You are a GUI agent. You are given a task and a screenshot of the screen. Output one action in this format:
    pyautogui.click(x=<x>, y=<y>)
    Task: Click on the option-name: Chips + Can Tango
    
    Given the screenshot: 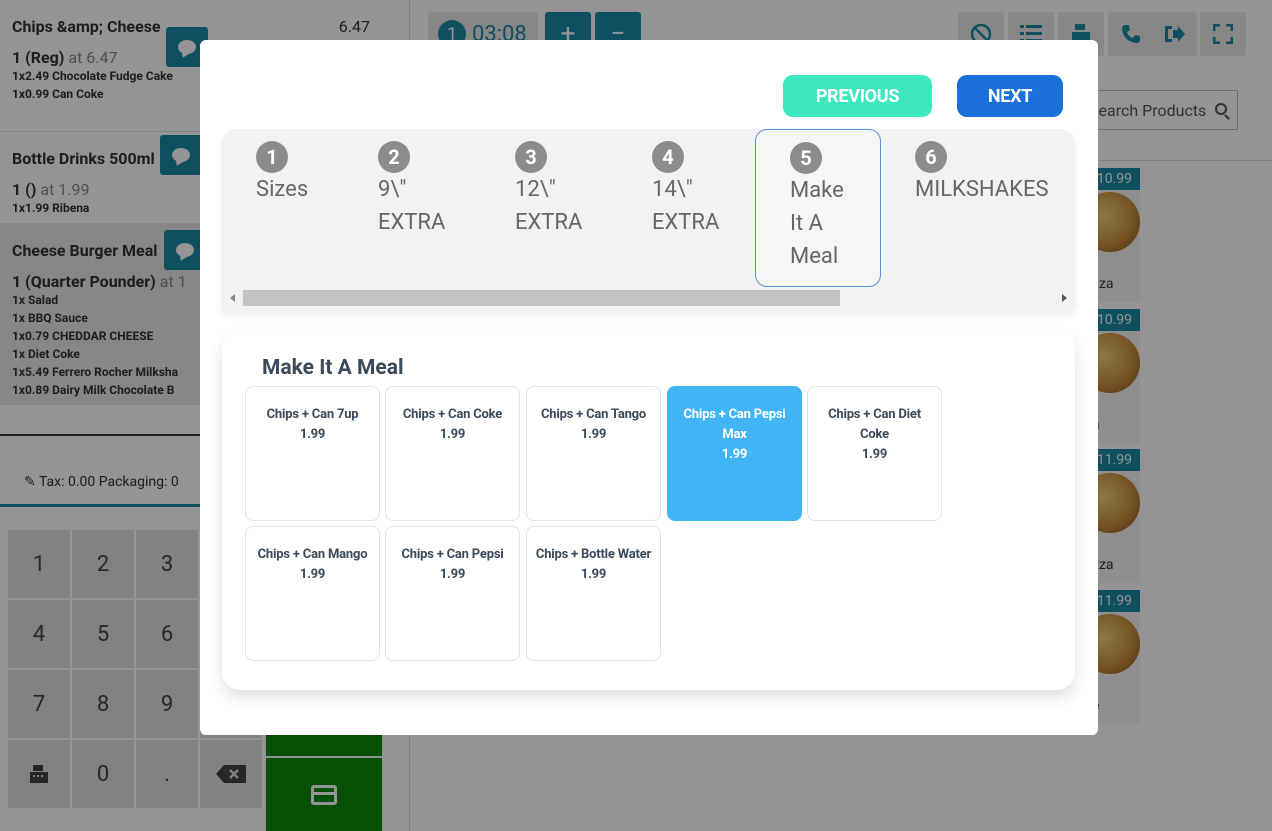 What is the action you would take?
    pyautogui.click(x=593, y=414)
    